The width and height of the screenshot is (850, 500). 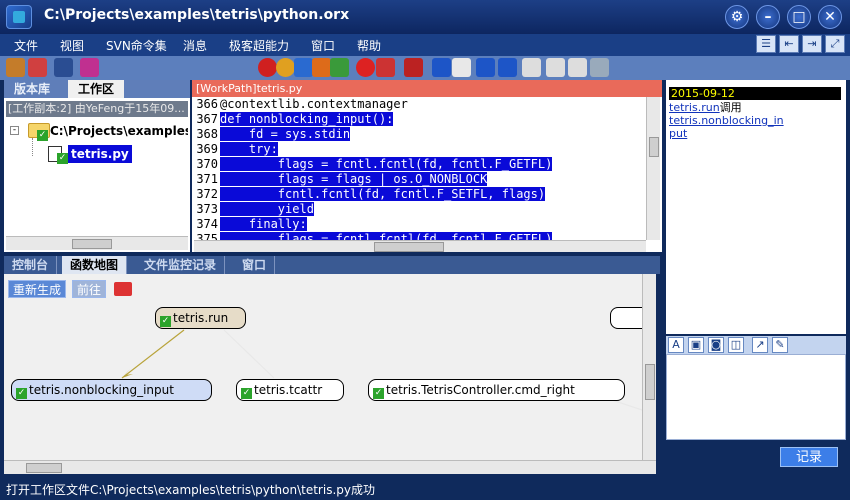 I want to click on line-number: 371, so click(x=207, y=179).